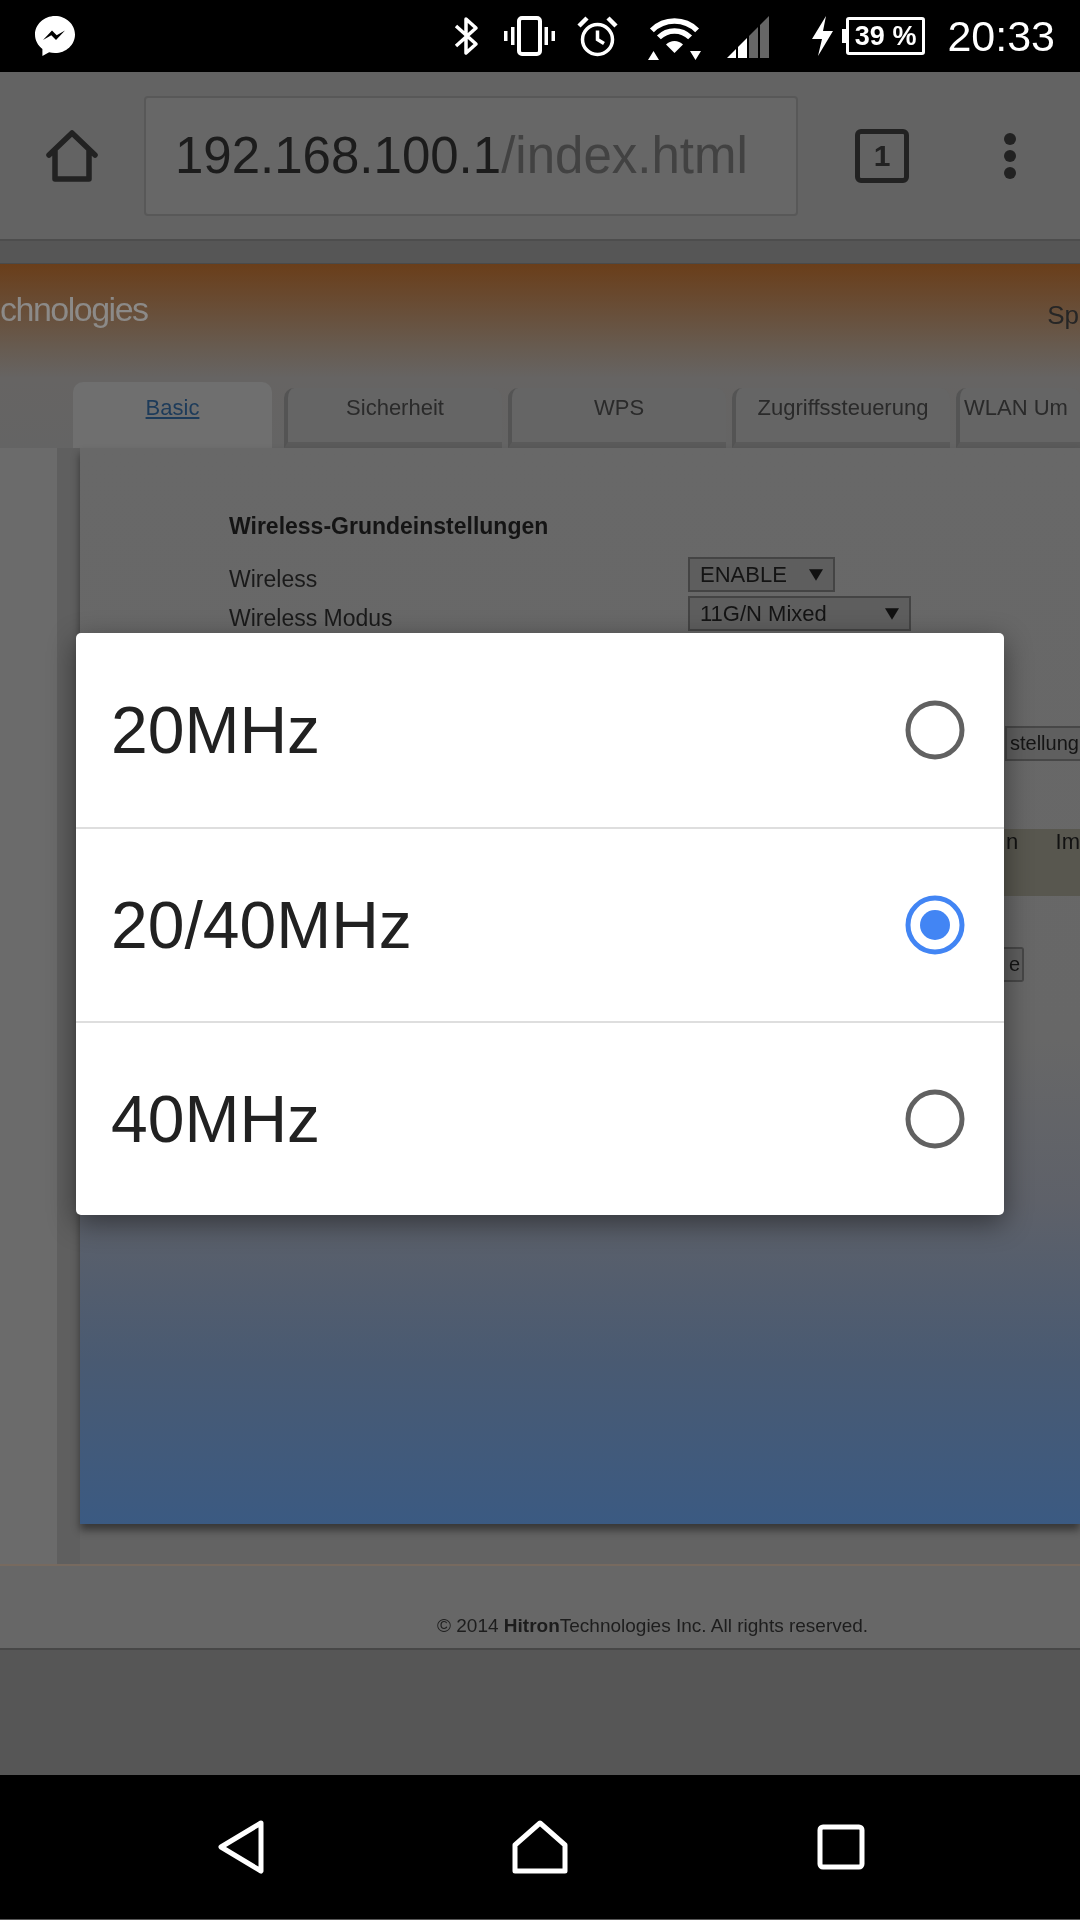 The width and height of the screenshot is (1080, 1920). I want to click on tab: Zugriffssteuerung, so click(841, 418).